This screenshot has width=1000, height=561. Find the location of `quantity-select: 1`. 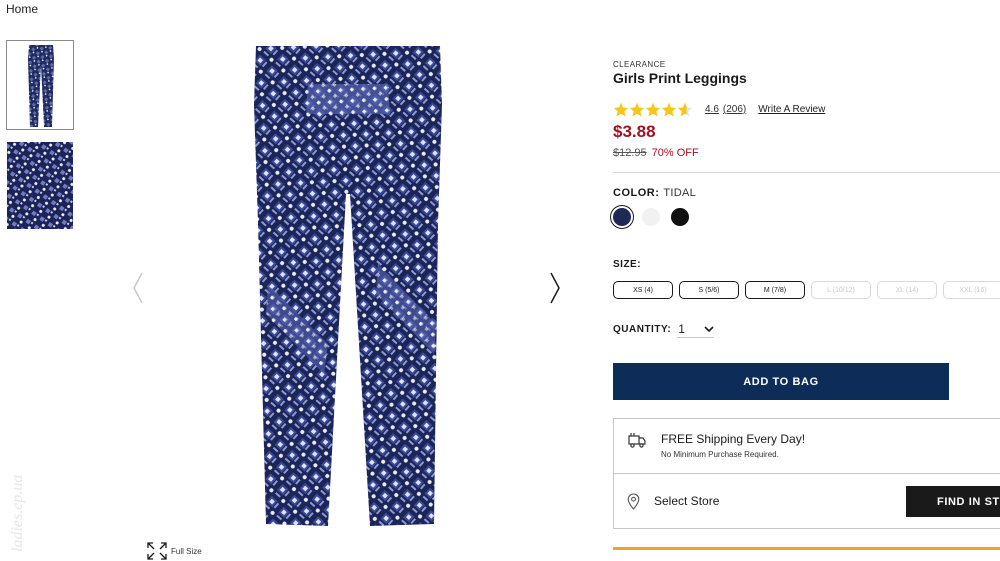

quantity-select: 1 is located at coordinates (696, 329).